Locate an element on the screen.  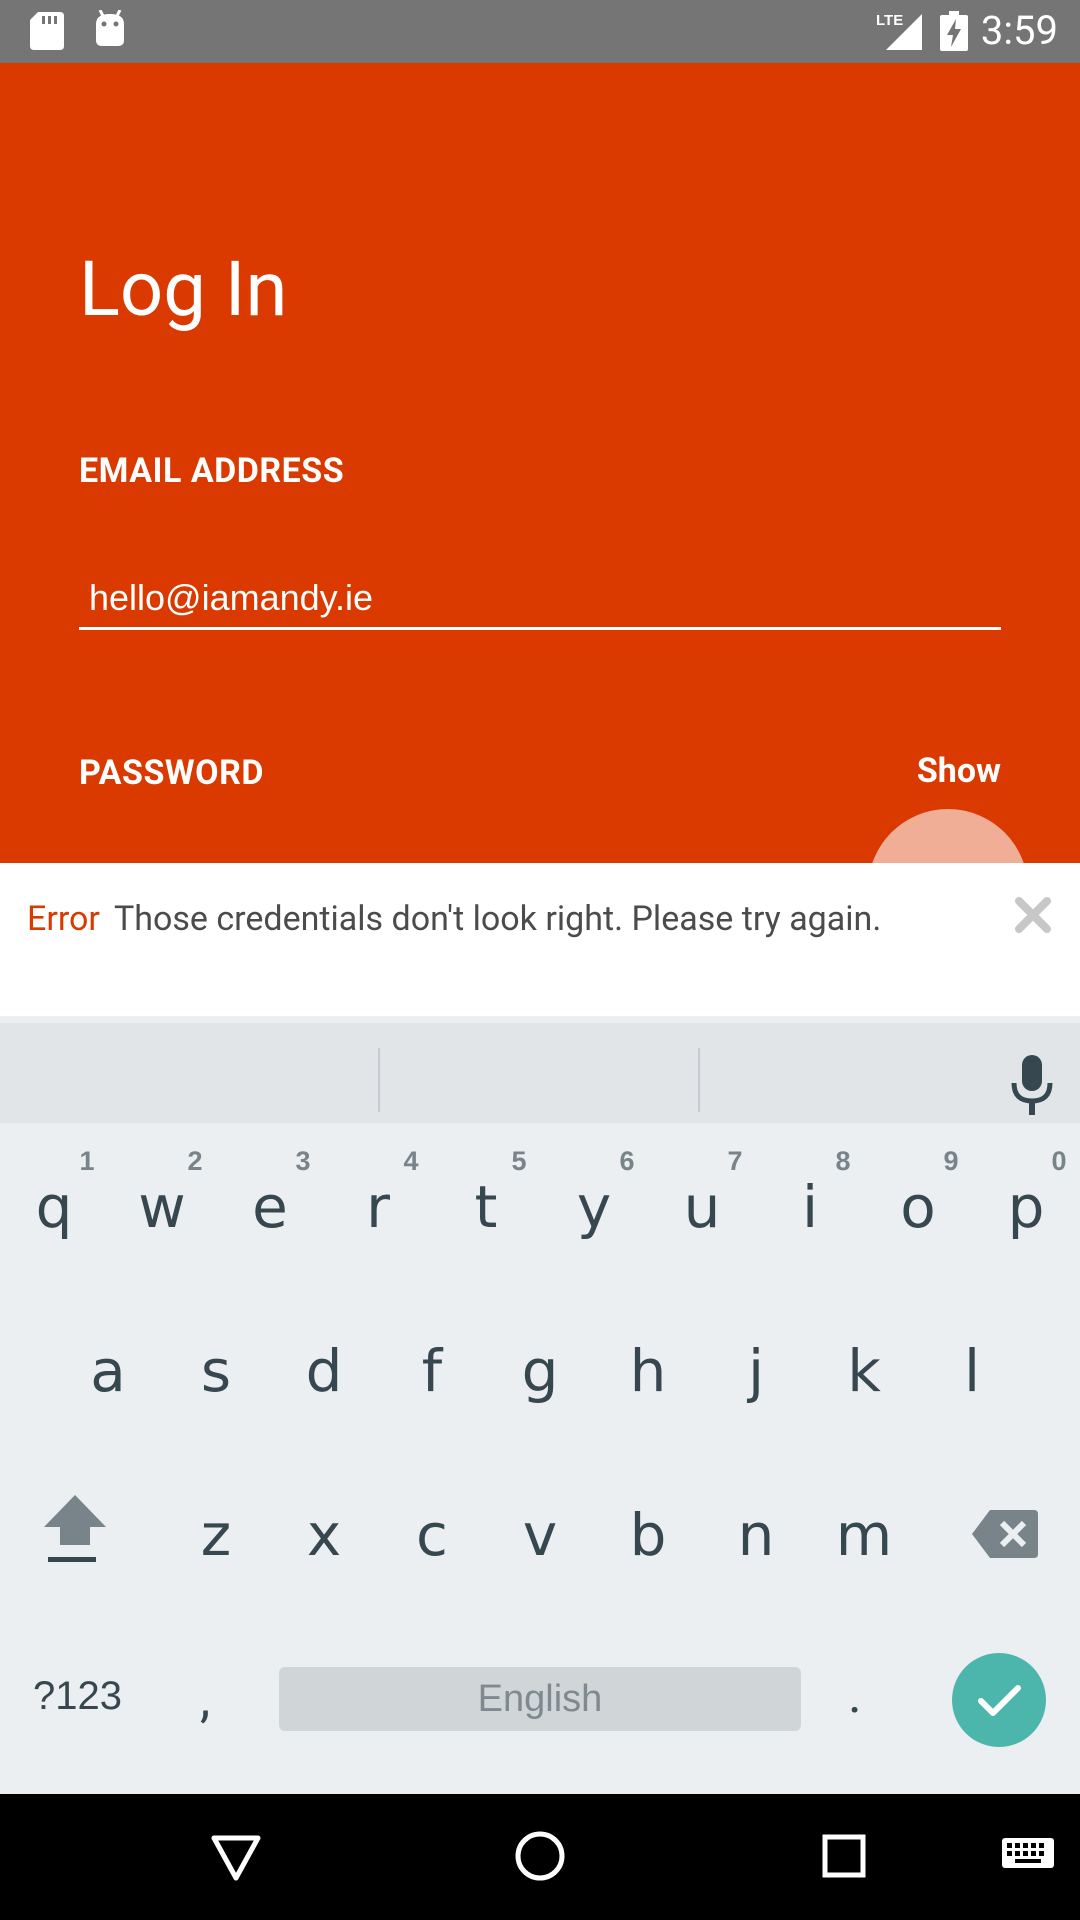
key-k: k is located at coordinates (864, 1371).